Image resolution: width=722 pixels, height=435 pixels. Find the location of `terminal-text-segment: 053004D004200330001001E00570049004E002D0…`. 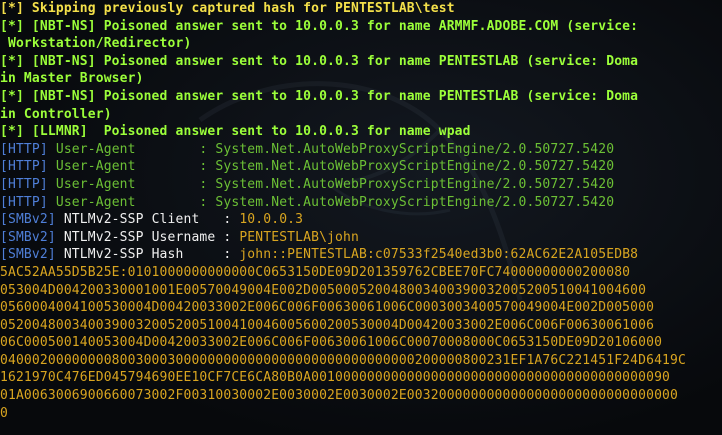

terminal-text-segment: 053004D004200330001001E00570049004E002D0… is located at coordinates (323, 290).